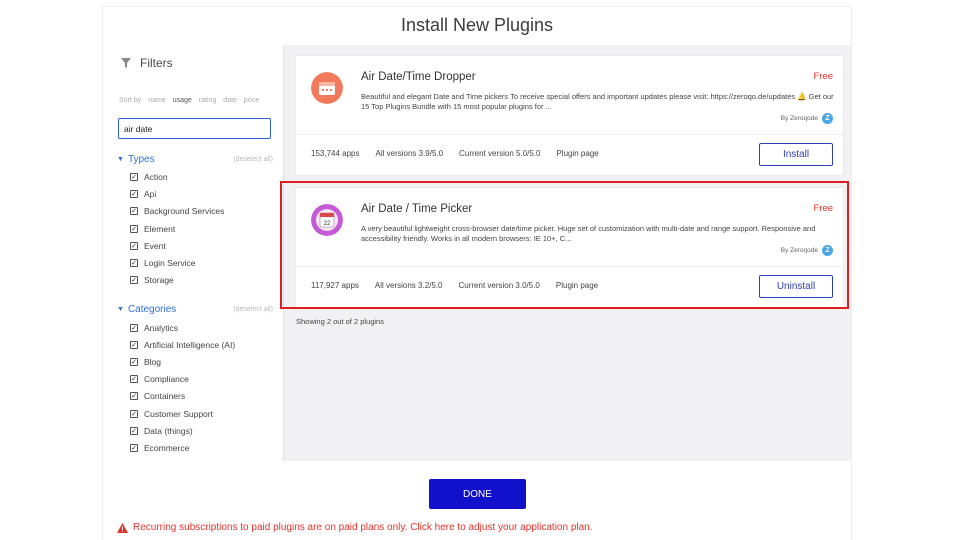 This screenshot has height=540, width=960. I want to click on current-version-rating: Current version 3.0/5.0, so click(499, 285).